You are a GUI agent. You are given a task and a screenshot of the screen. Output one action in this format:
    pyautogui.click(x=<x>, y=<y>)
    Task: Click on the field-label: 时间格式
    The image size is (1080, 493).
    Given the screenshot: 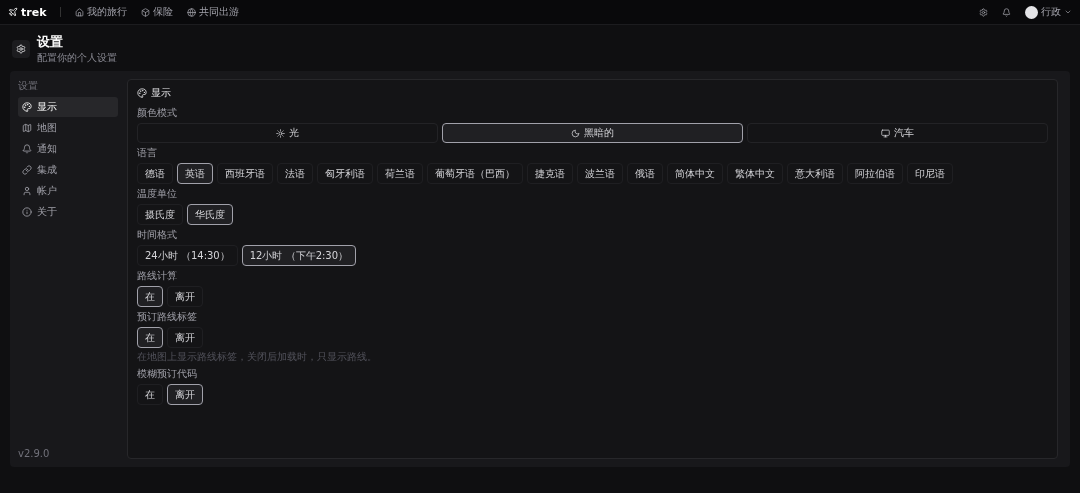 What is the action you would take?
    pyautogui.click(x=157, y=235)
    